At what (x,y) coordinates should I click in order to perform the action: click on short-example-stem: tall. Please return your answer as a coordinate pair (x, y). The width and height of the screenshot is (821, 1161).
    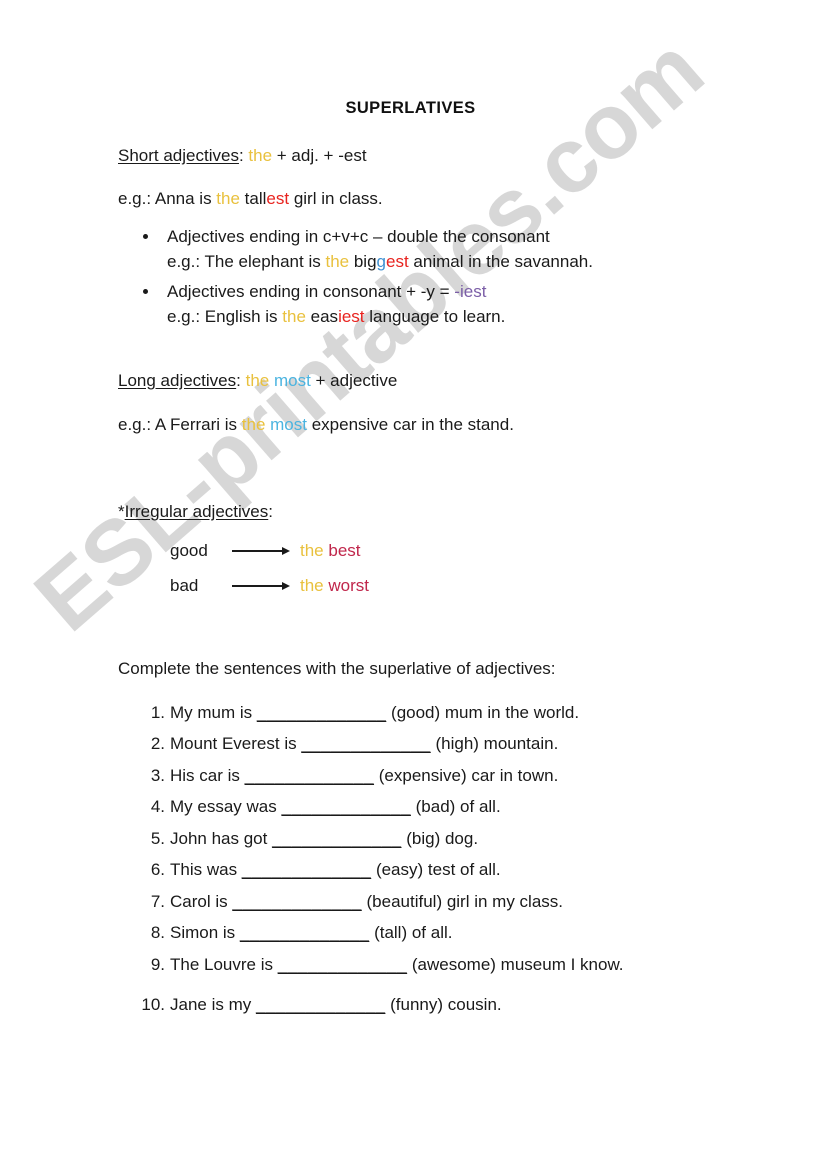
    Looking at the image, I should click on (253, 199).